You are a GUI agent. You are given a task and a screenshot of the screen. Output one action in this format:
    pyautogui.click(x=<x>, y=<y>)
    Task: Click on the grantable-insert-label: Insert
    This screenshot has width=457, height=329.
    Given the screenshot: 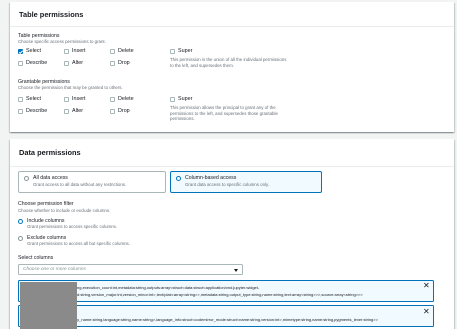 What is the action you would take?
    pyautogui.click(x=79, y=99)
    